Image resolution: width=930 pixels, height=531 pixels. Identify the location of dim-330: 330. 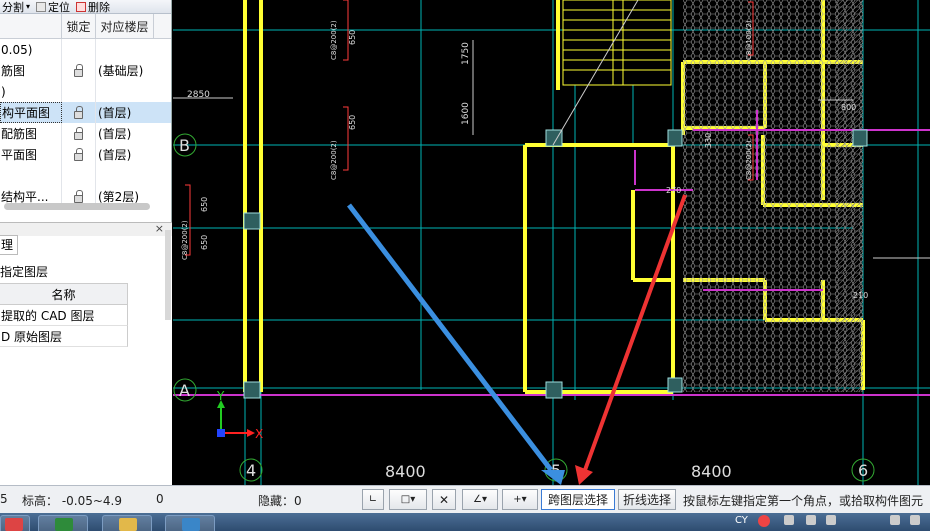
(708, 140).